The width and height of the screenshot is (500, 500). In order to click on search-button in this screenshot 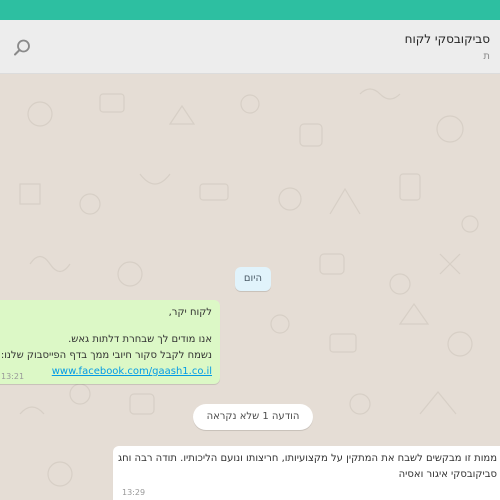, I will do `click(22, 48)`.